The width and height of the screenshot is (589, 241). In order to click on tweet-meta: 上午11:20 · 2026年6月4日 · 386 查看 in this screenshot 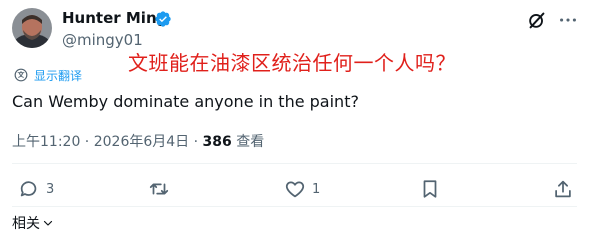, I will do `click(138, 141)`.